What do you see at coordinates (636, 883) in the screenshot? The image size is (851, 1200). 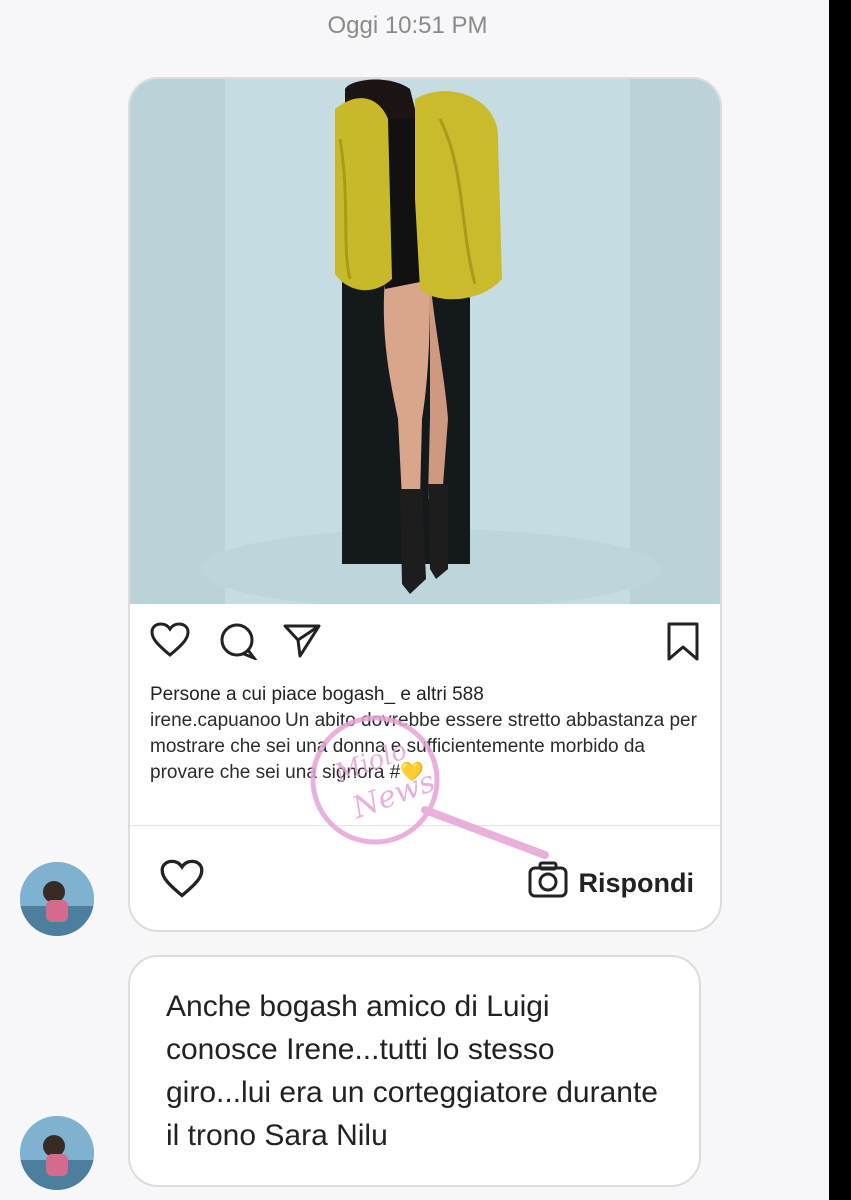 I see `reply-label: Rispondi` at bounding box center [636, 883].